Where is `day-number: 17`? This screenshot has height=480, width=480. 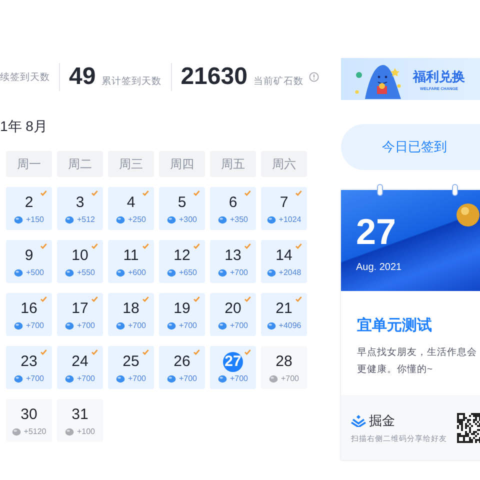 day-number: 17 is located at coordinates (80, 309).